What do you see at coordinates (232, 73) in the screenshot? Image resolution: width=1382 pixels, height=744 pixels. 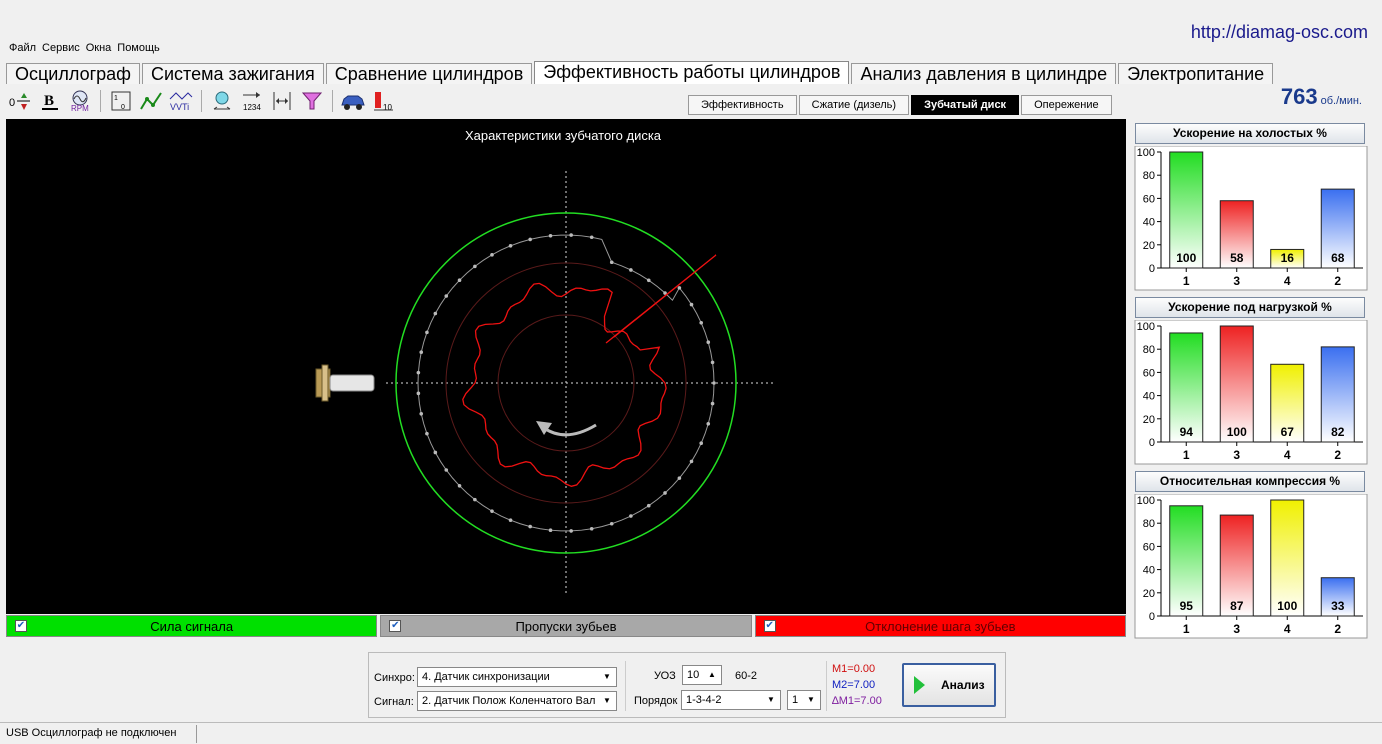 I see `tab-ignition: Система зажигания` at bounding box center [232, 73].